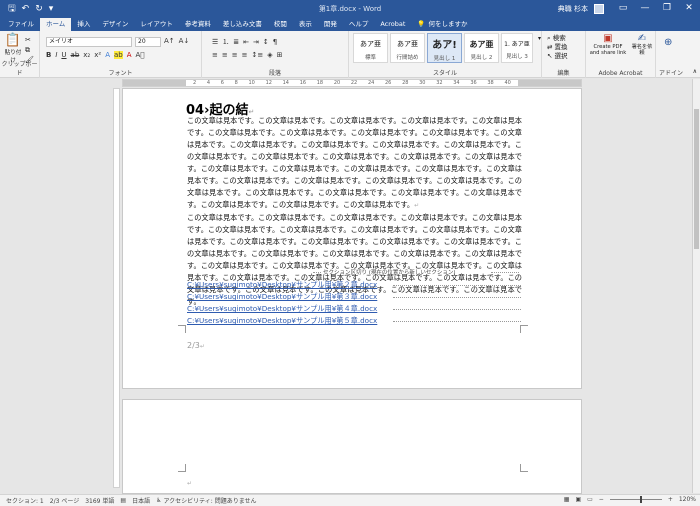 Image resolution: width=700 pixels, height=506 pixels. What do you see at coordinates (689, 8) in the screenshot?
I see `close-button: ✕` at bounding box center [689, 8].